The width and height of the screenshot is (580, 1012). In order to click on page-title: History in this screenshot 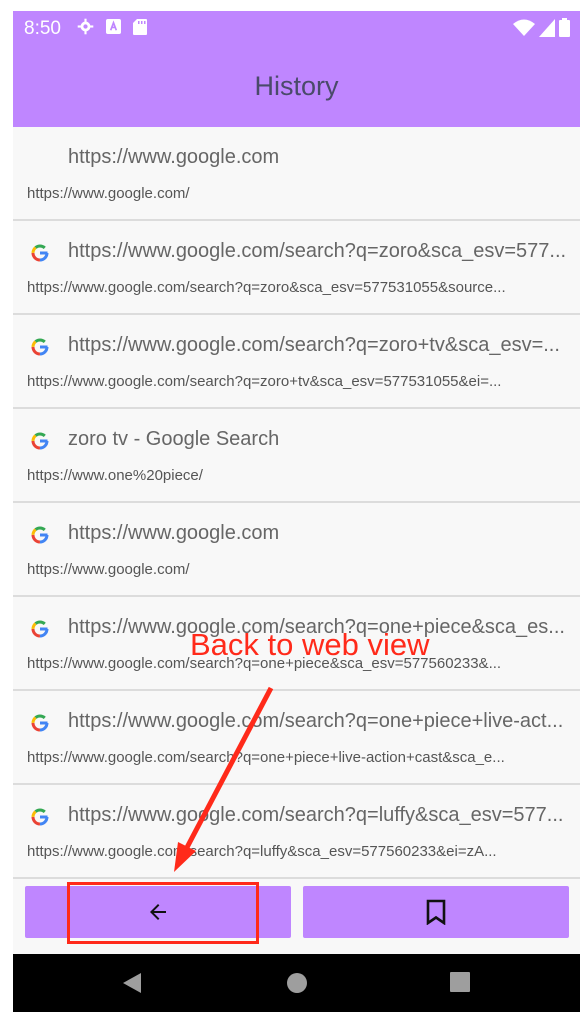, I will do `click(296, 86)`.